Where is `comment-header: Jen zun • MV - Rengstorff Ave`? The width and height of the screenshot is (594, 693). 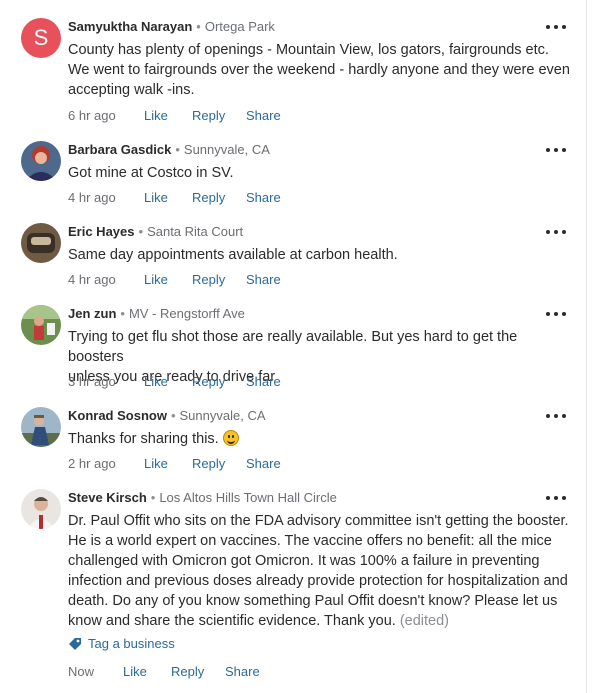
comment-header: Jen zun • MV - Rengstorff Ave is located at coordinates (156, 314).